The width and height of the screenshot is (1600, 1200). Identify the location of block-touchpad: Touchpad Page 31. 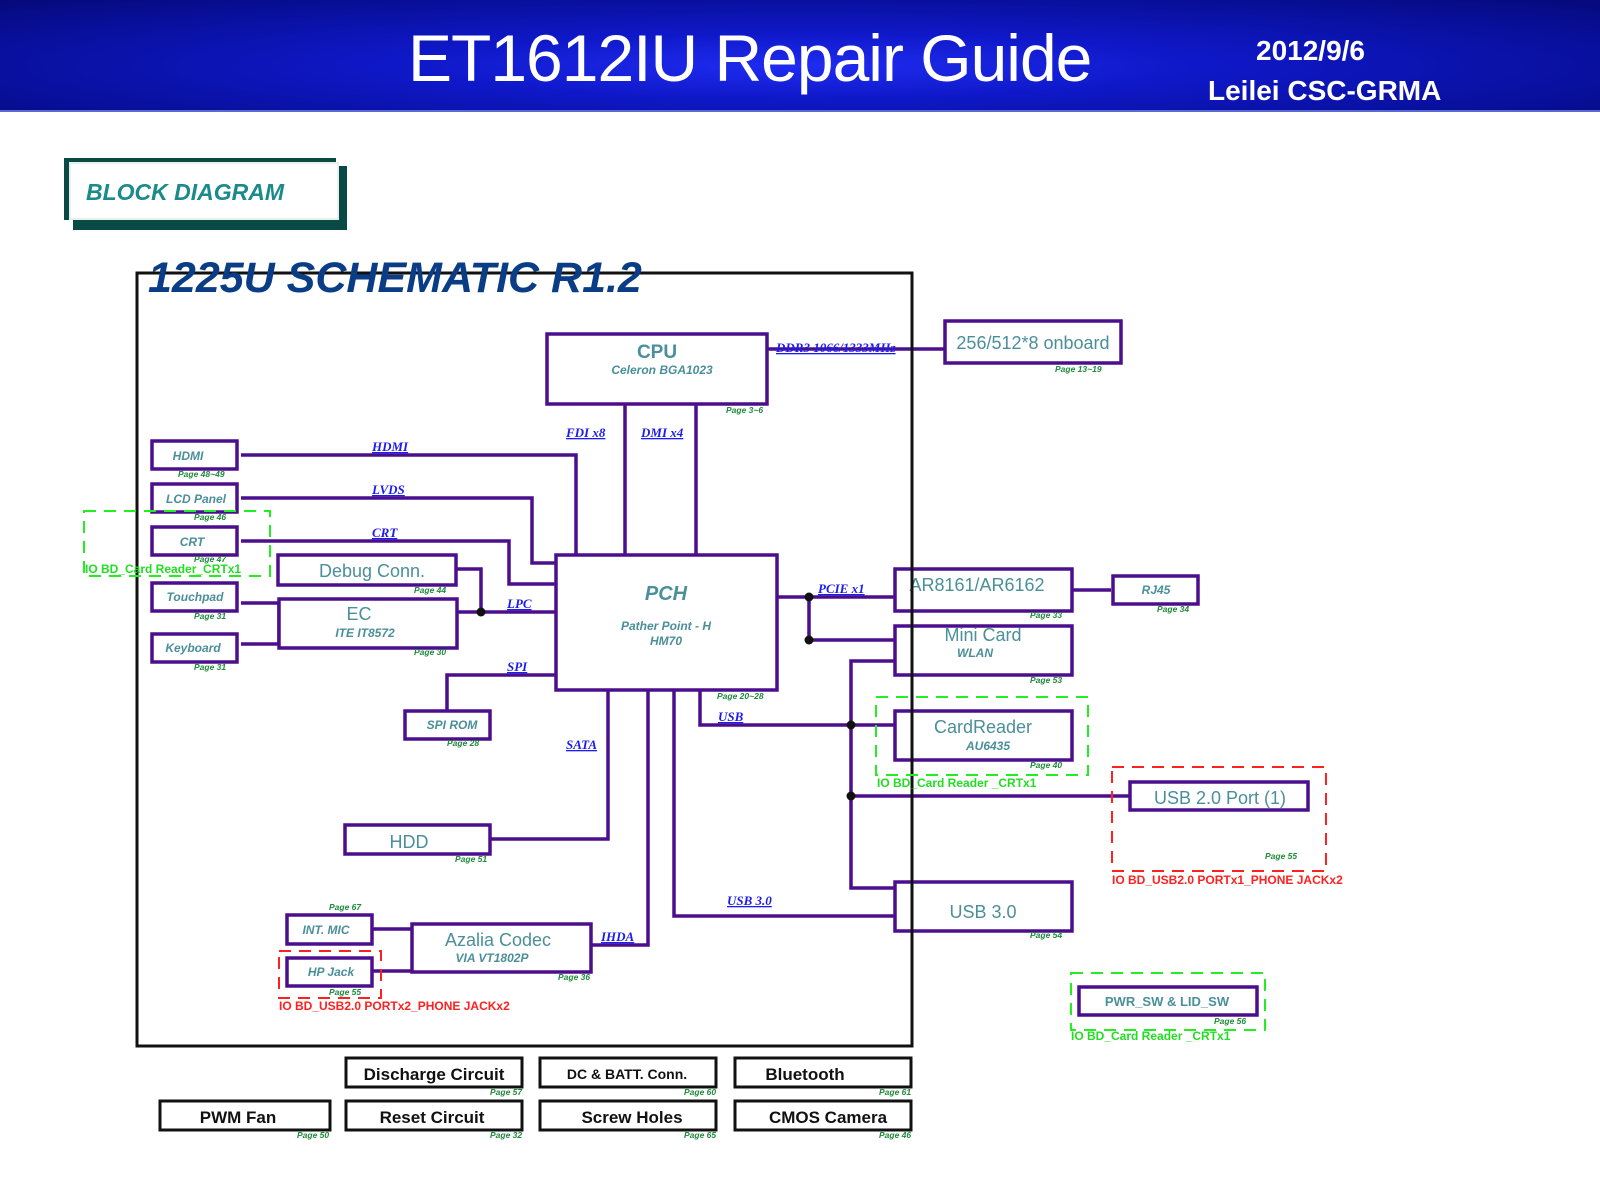
(194, 601).